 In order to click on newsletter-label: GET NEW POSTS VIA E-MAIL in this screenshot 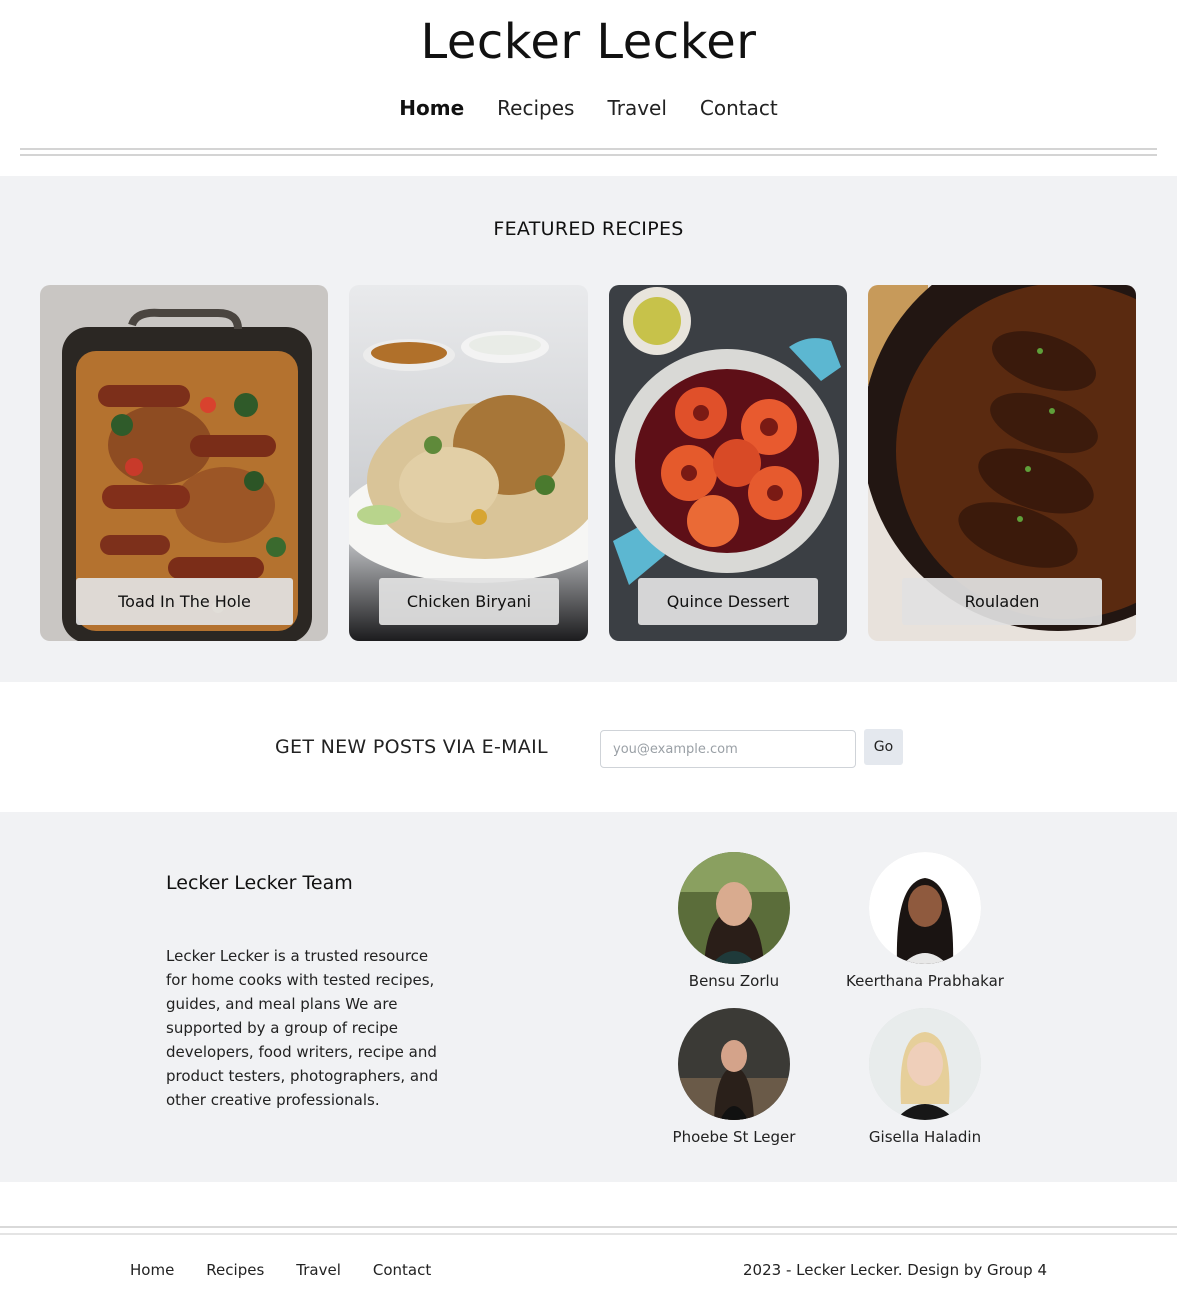, I will do `click(411, 747)`.